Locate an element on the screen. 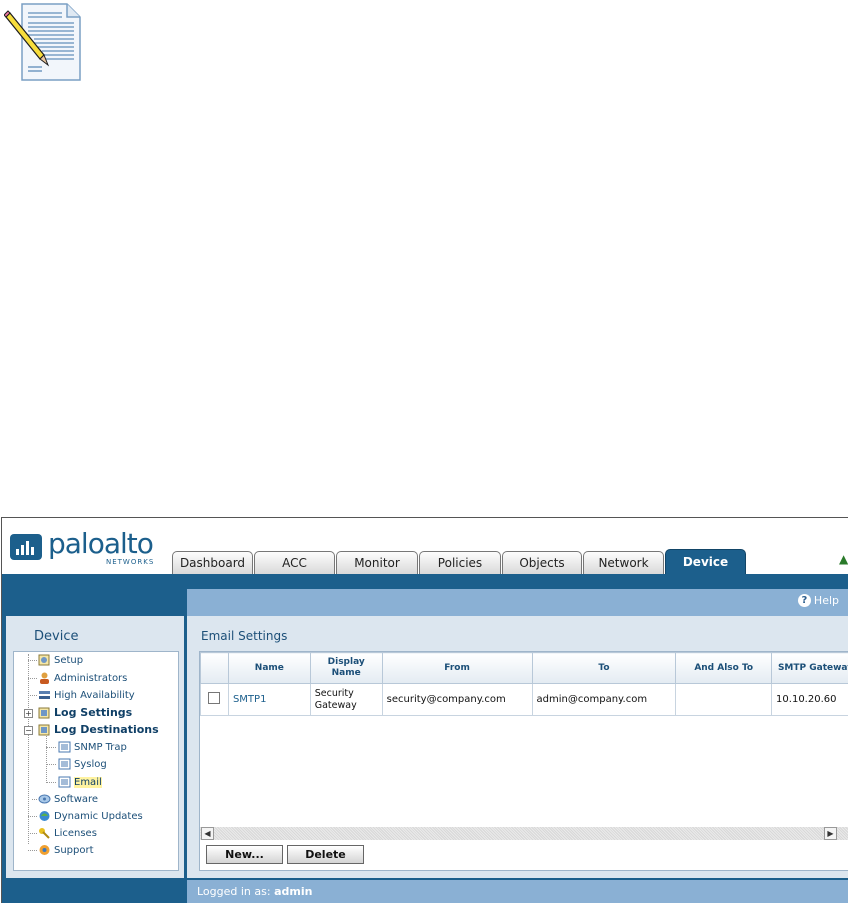 This screenshot has height=903, width=848. sidebar-item-high-availability: High Availability is located at coordinates (86, 695).